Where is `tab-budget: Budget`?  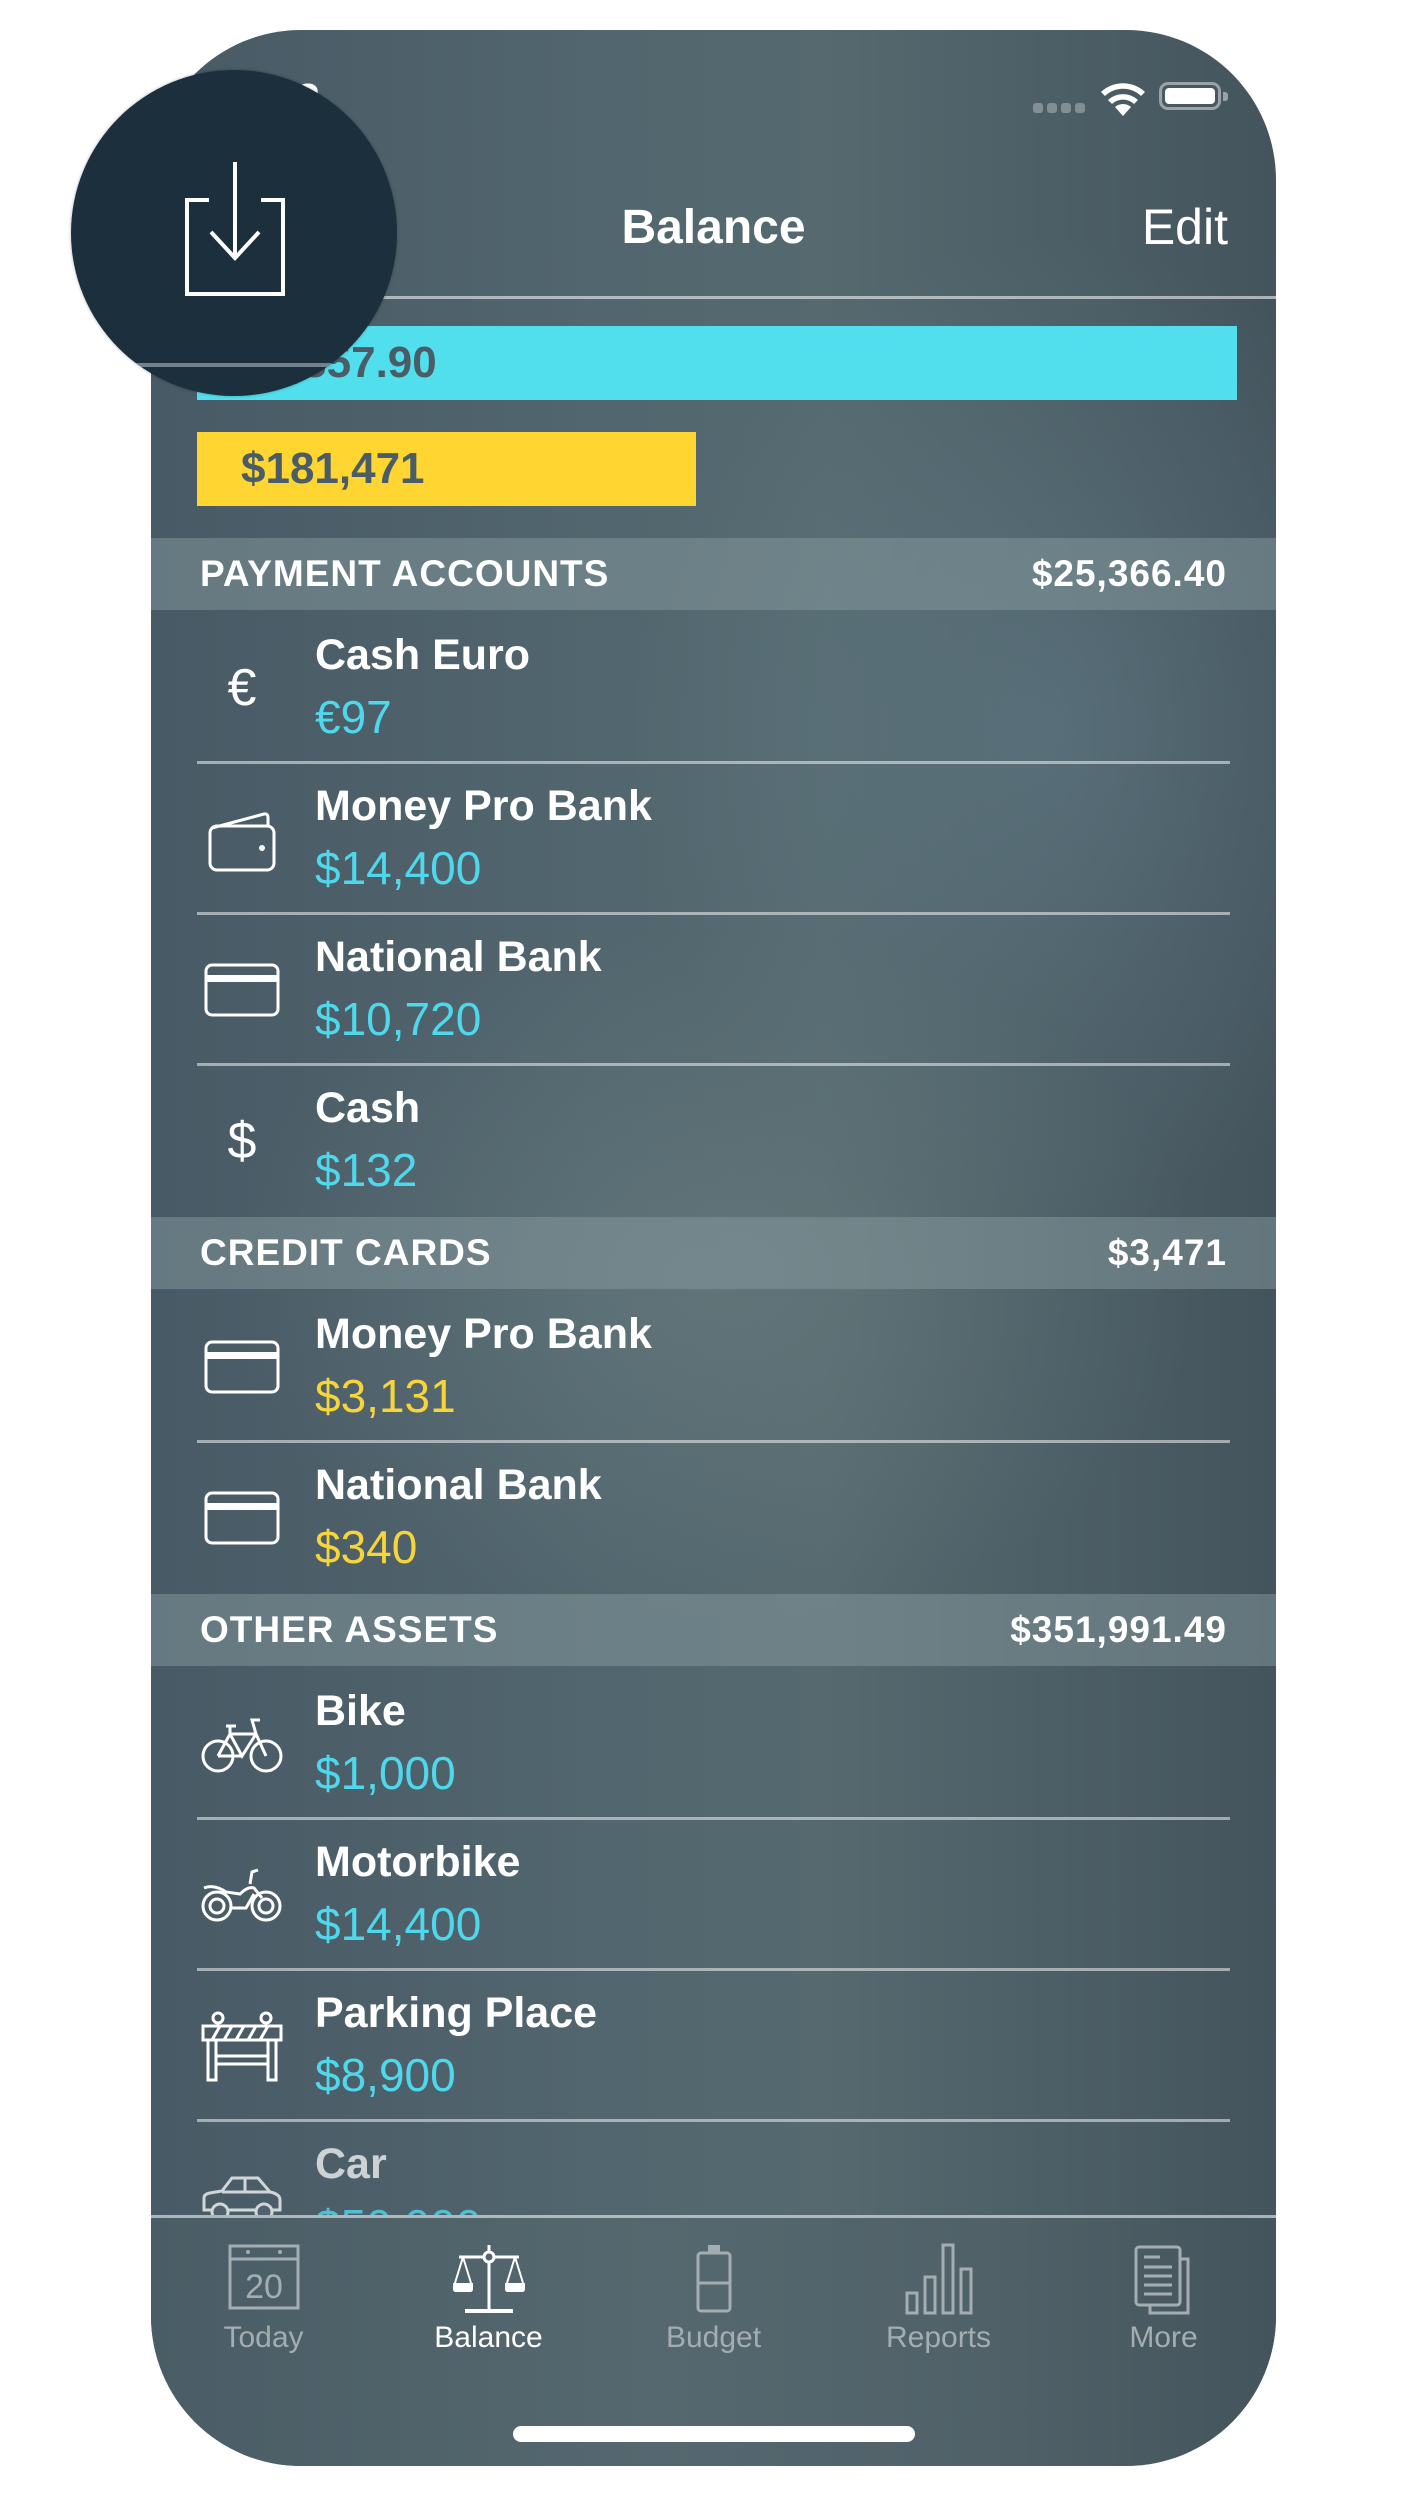
tab-budget: Budget is located at coordinates (713, 2292).